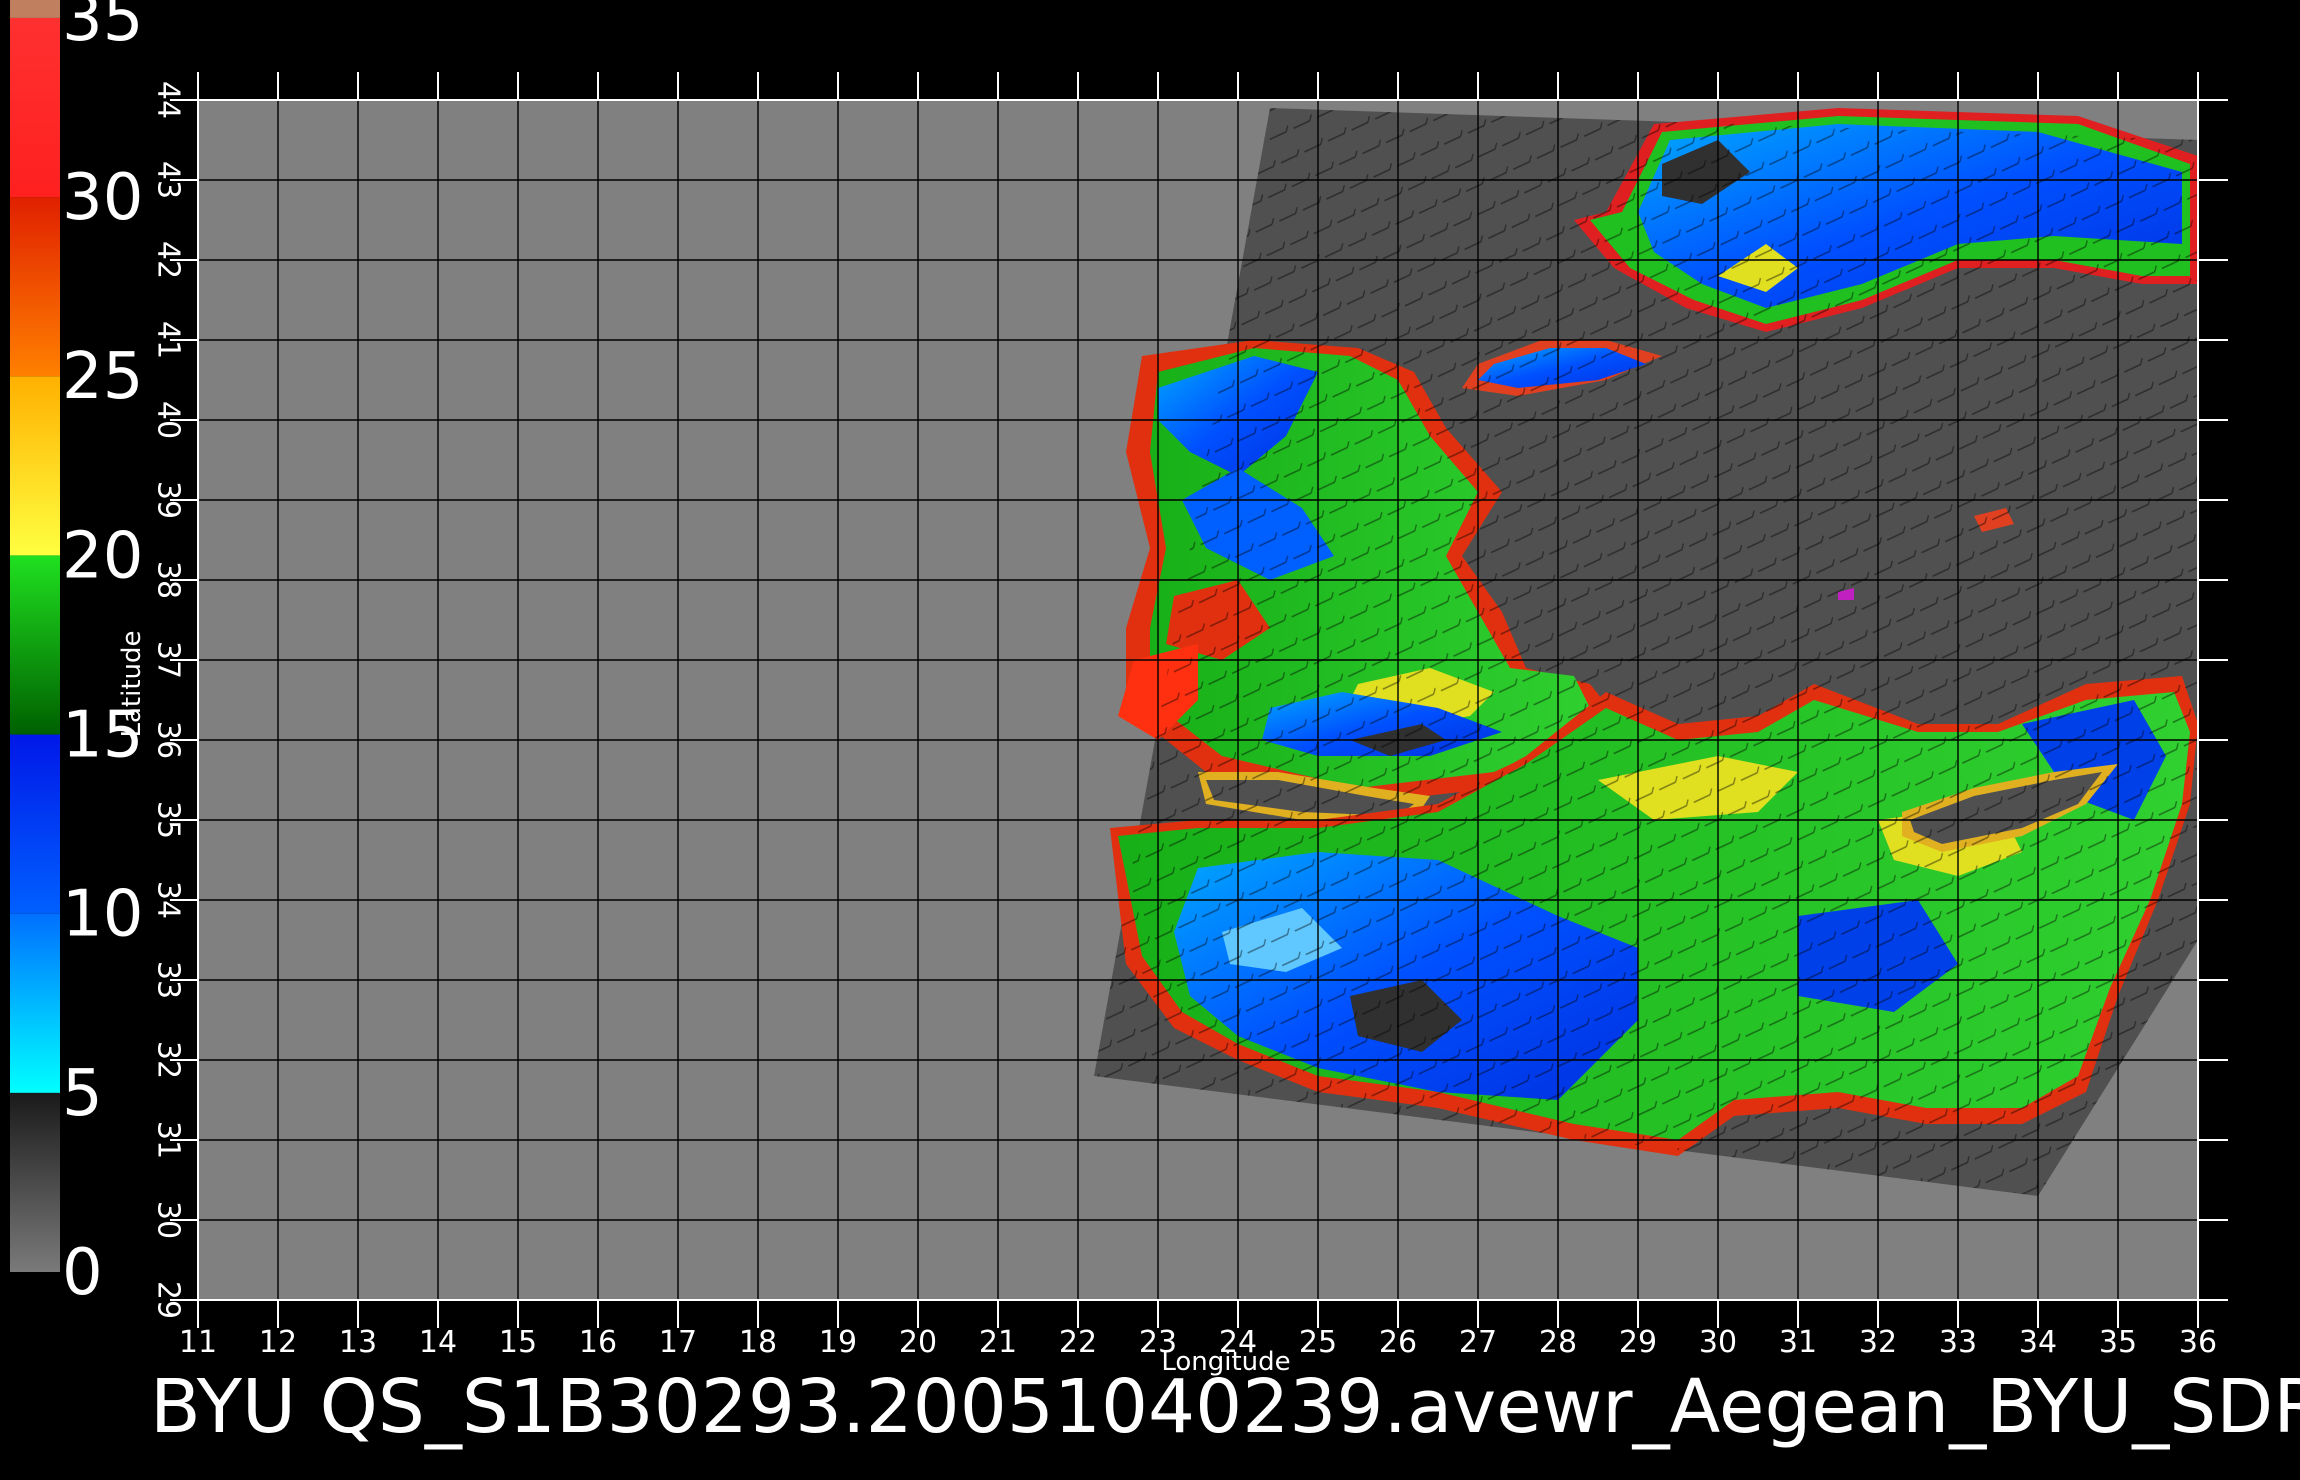 This screenshot has width=2300, height=1480. Describe the element at coordinates (168, 980) in the screenshot. I see `lat-tick-label: 33` at that location.